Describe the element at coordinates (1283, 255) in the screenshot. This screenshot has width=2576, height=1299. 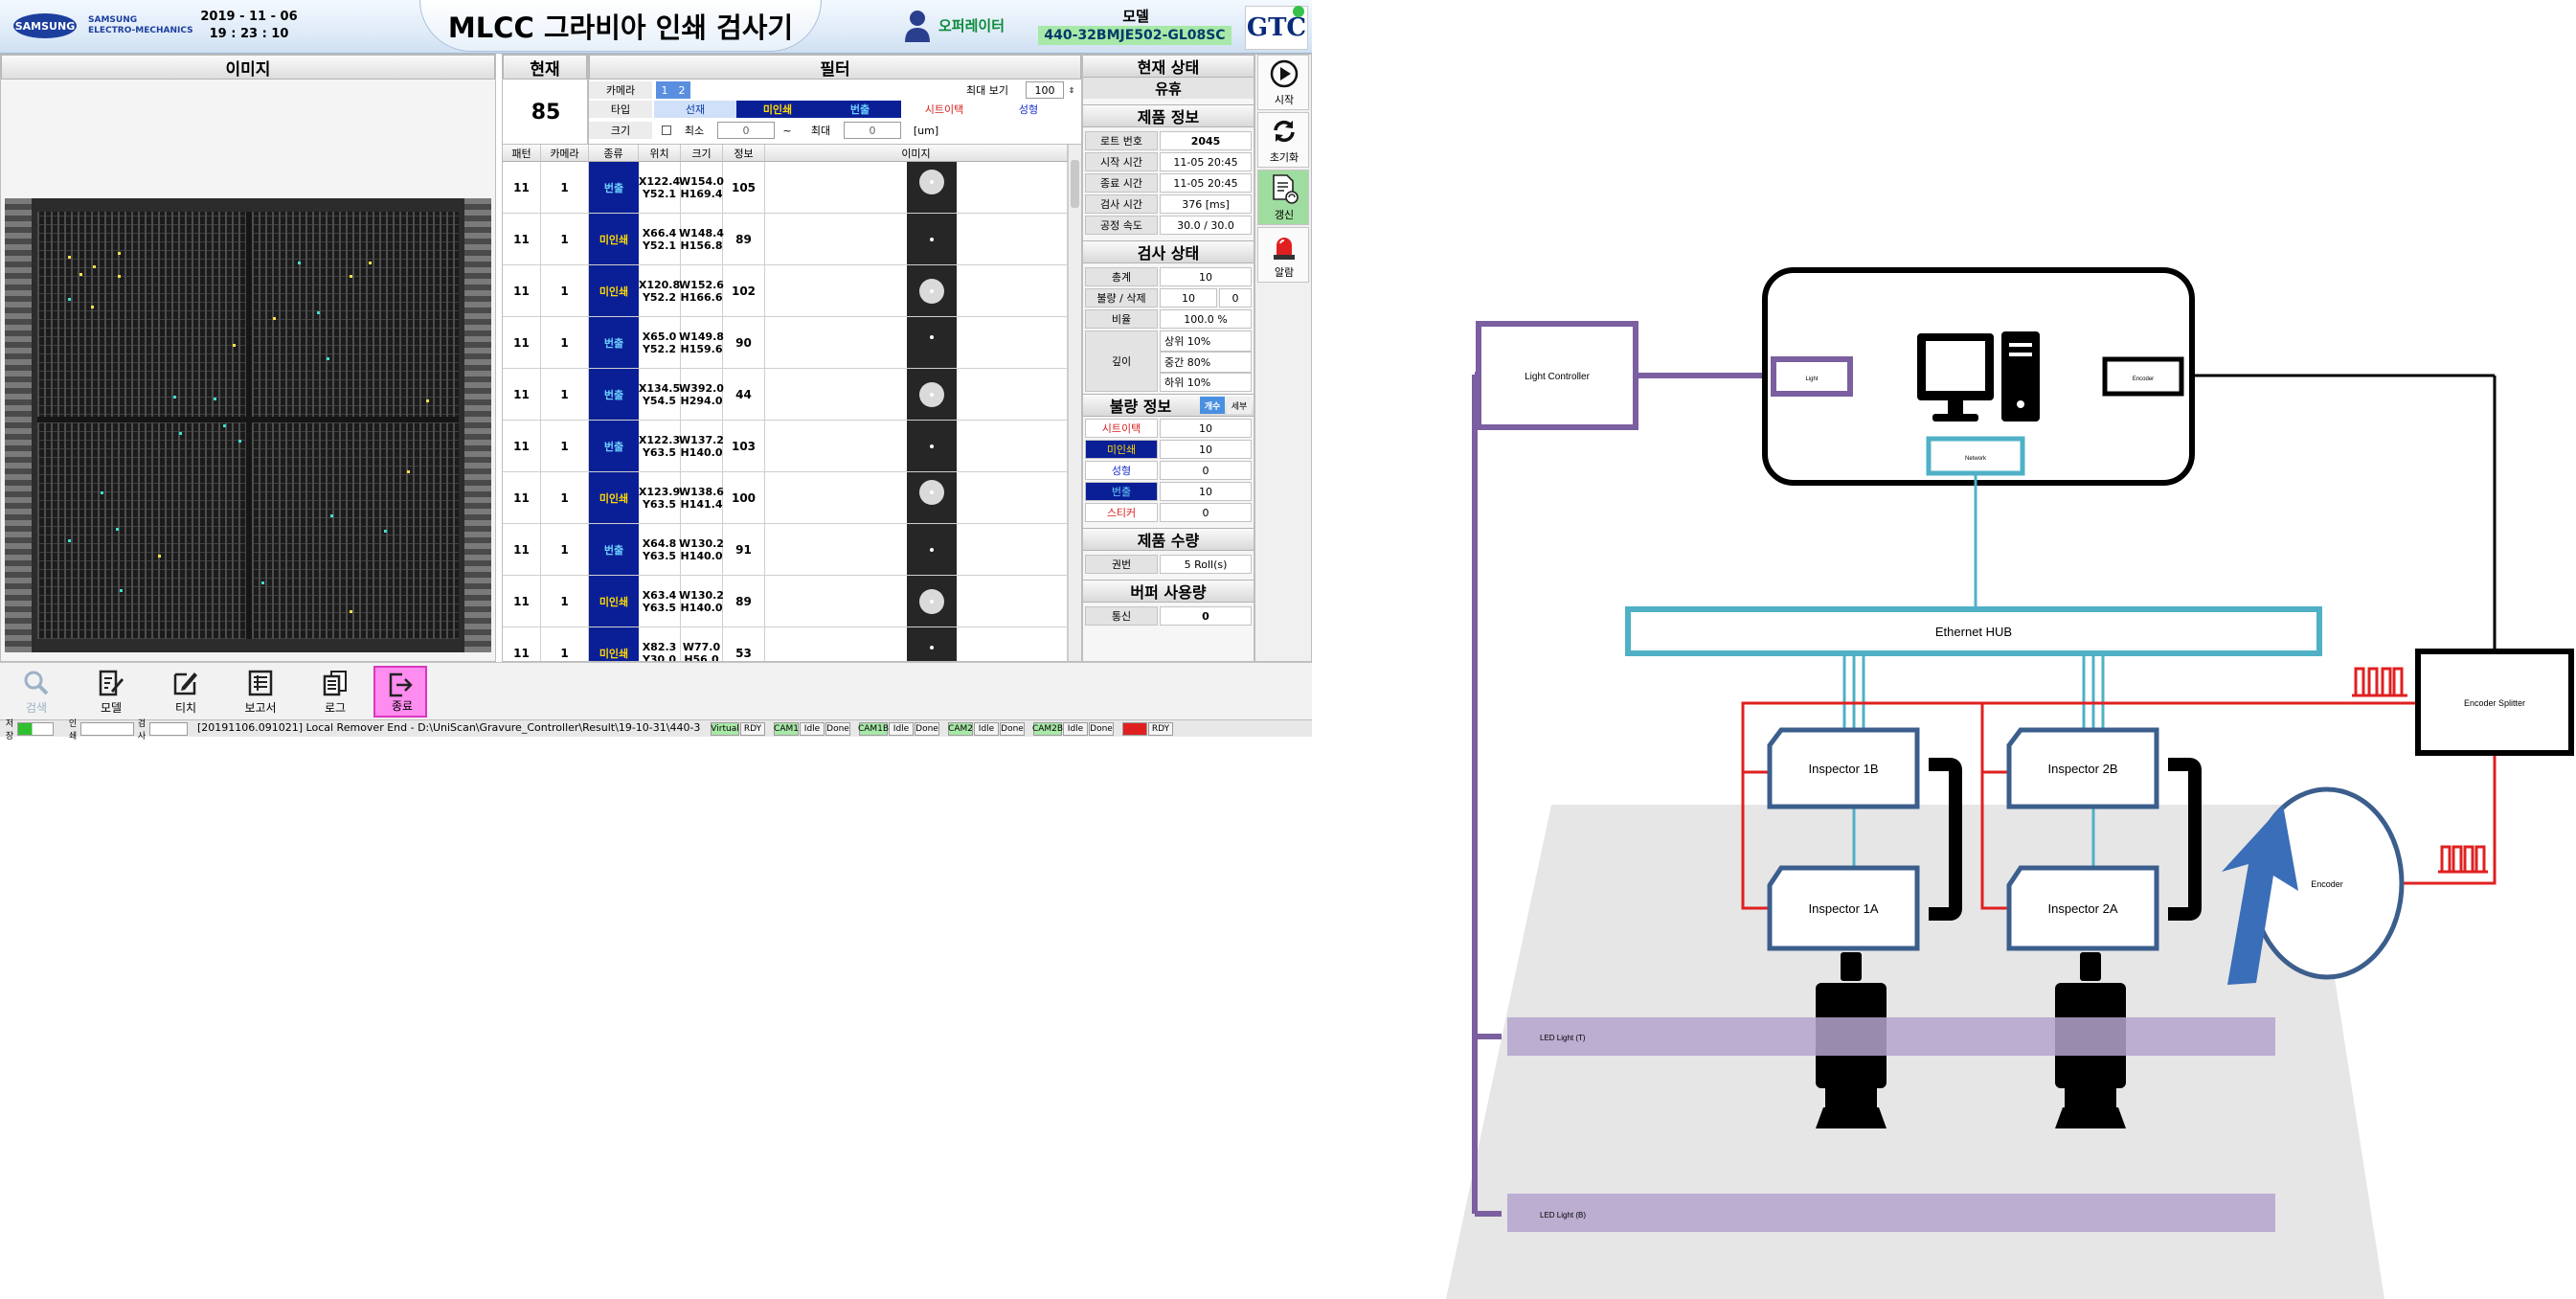
I see `alarm-button: 알람` at that location.